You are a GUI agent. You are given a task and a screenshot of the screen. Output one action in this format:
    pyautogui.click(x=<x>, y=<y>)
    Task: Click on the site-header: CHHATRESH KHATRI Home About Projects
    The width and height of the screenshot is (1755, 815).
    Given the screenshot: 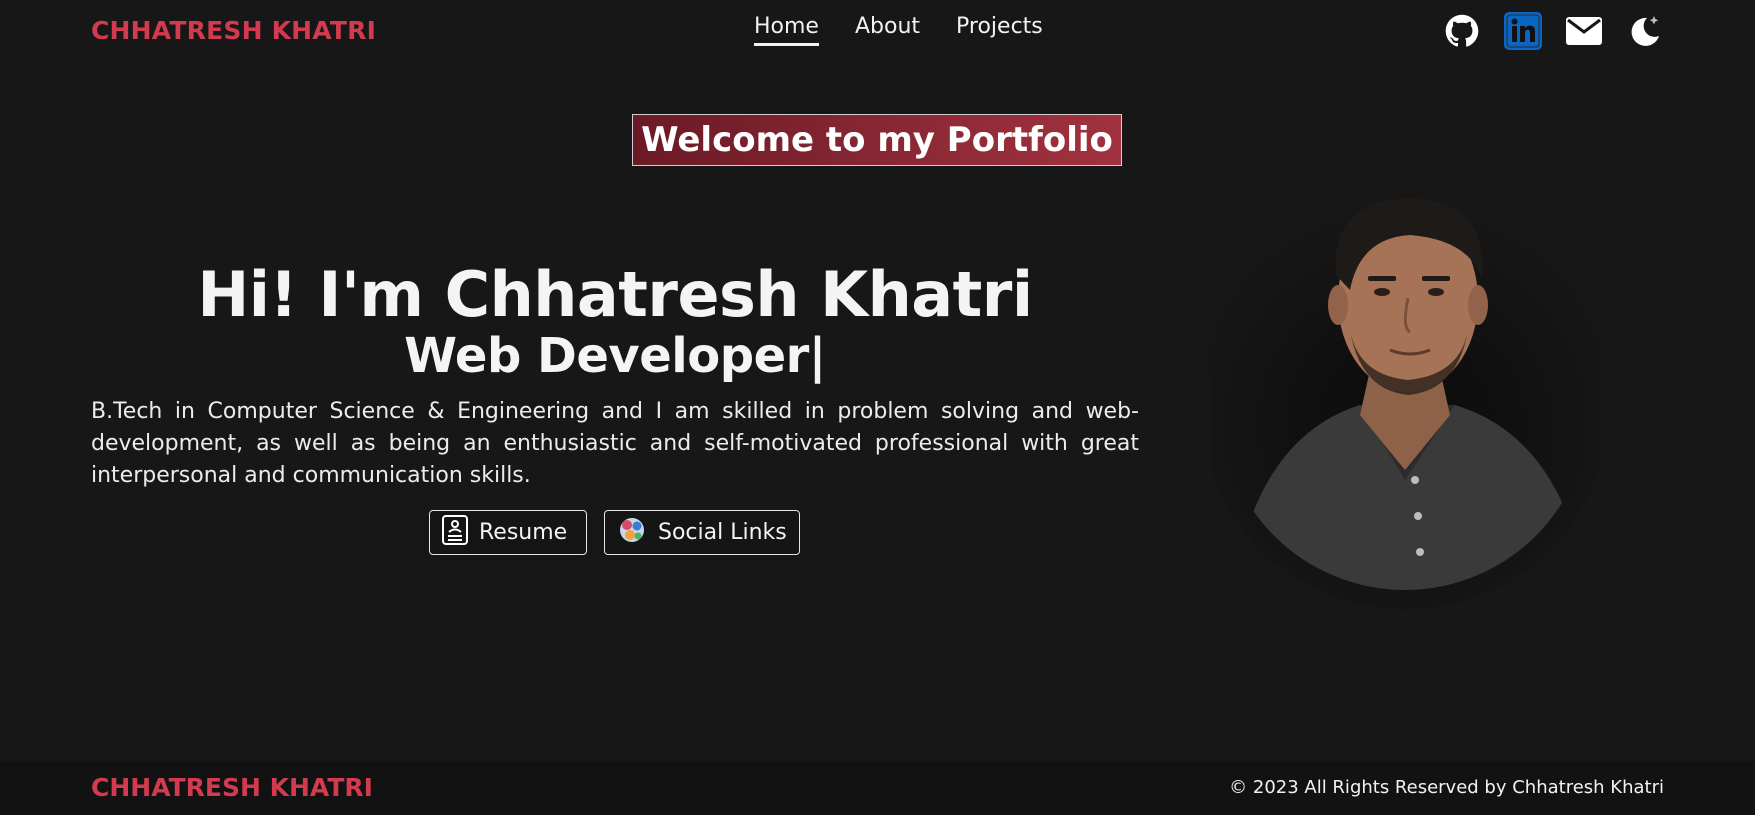 What is the action you would take?
    pyautogui.click(x=877, y=32)
    